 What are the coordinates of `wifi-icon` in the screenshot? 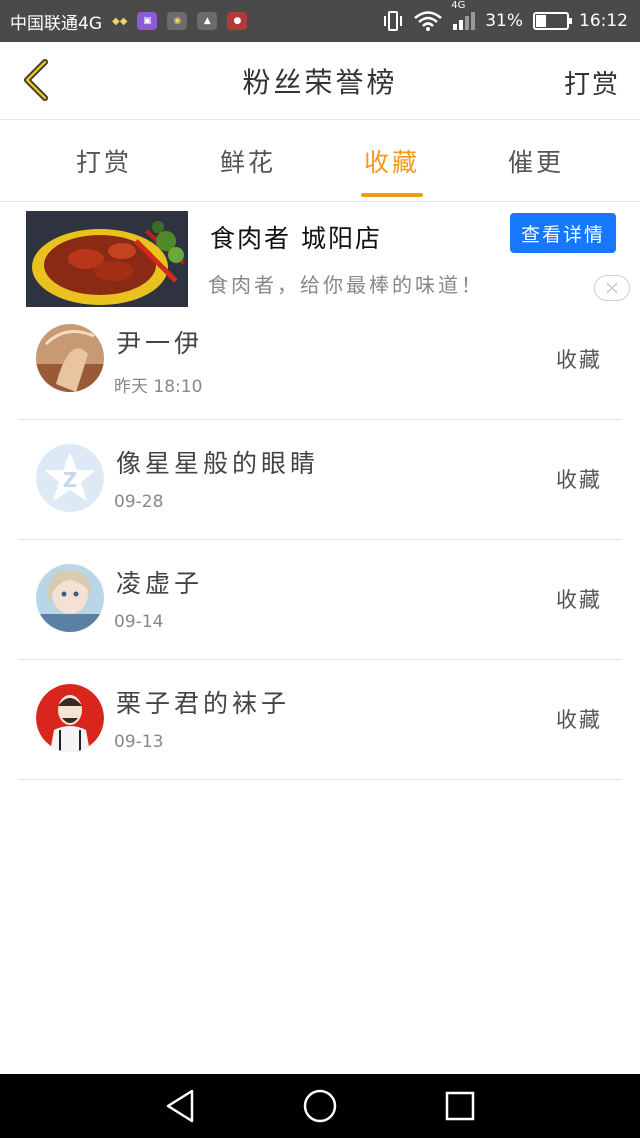 It's located at (428, 21).